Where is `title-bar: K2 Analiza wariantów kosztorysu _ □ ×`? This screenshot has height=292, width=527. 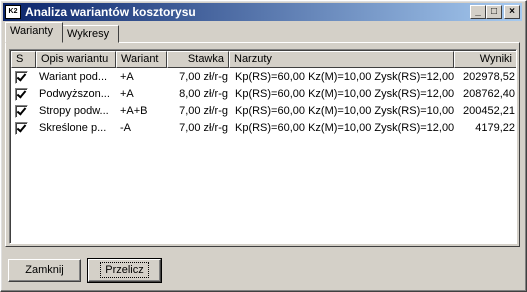
title-bar: K2 Analiza wariantów kosztorysu _ □ × is located at coordinates (262, 12).